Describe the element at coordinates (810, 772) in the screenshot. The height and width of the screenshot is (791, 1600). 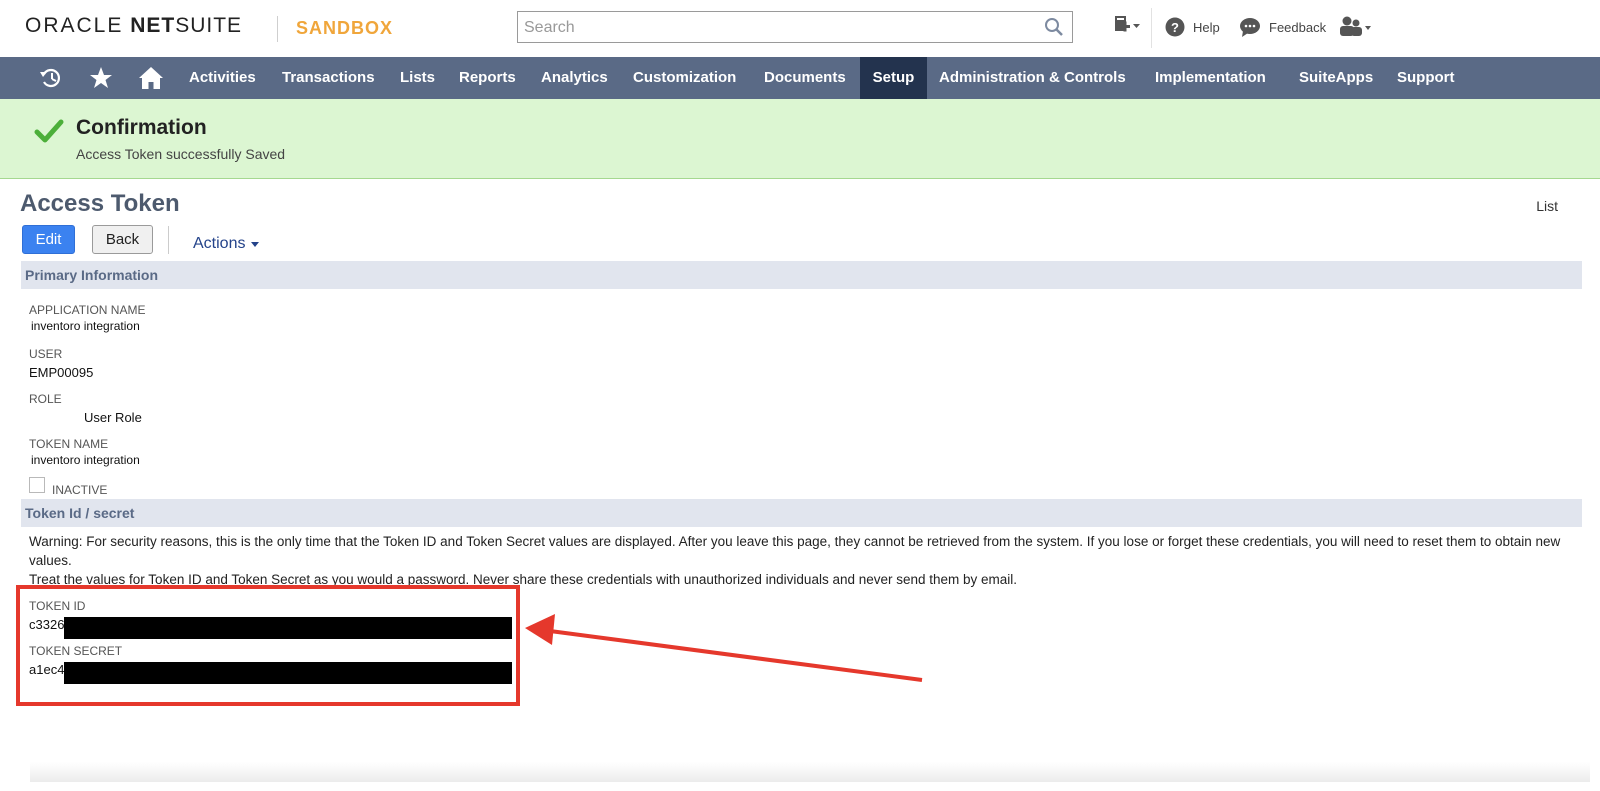
I see `bottom-shadow` at that location.